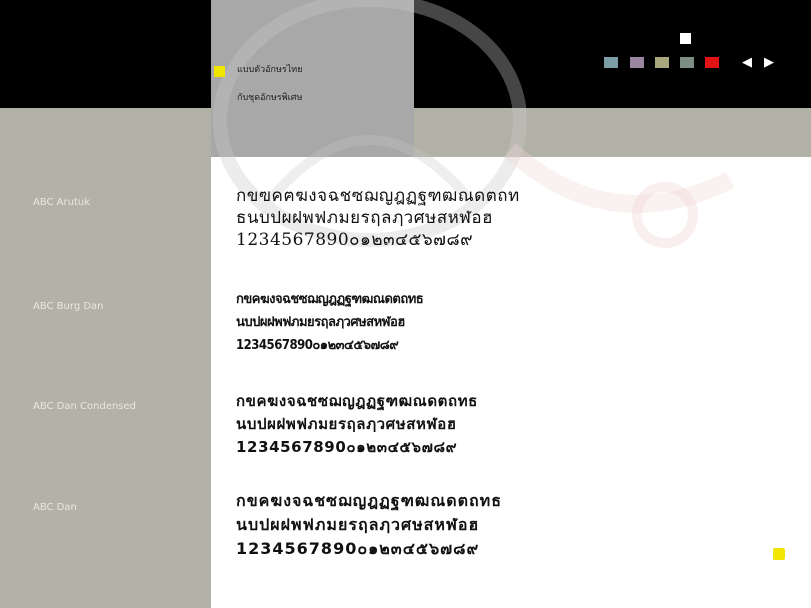  Describe the element at coordinates (312, 78) in the screenshot. I see `header-title-panel` at that location.